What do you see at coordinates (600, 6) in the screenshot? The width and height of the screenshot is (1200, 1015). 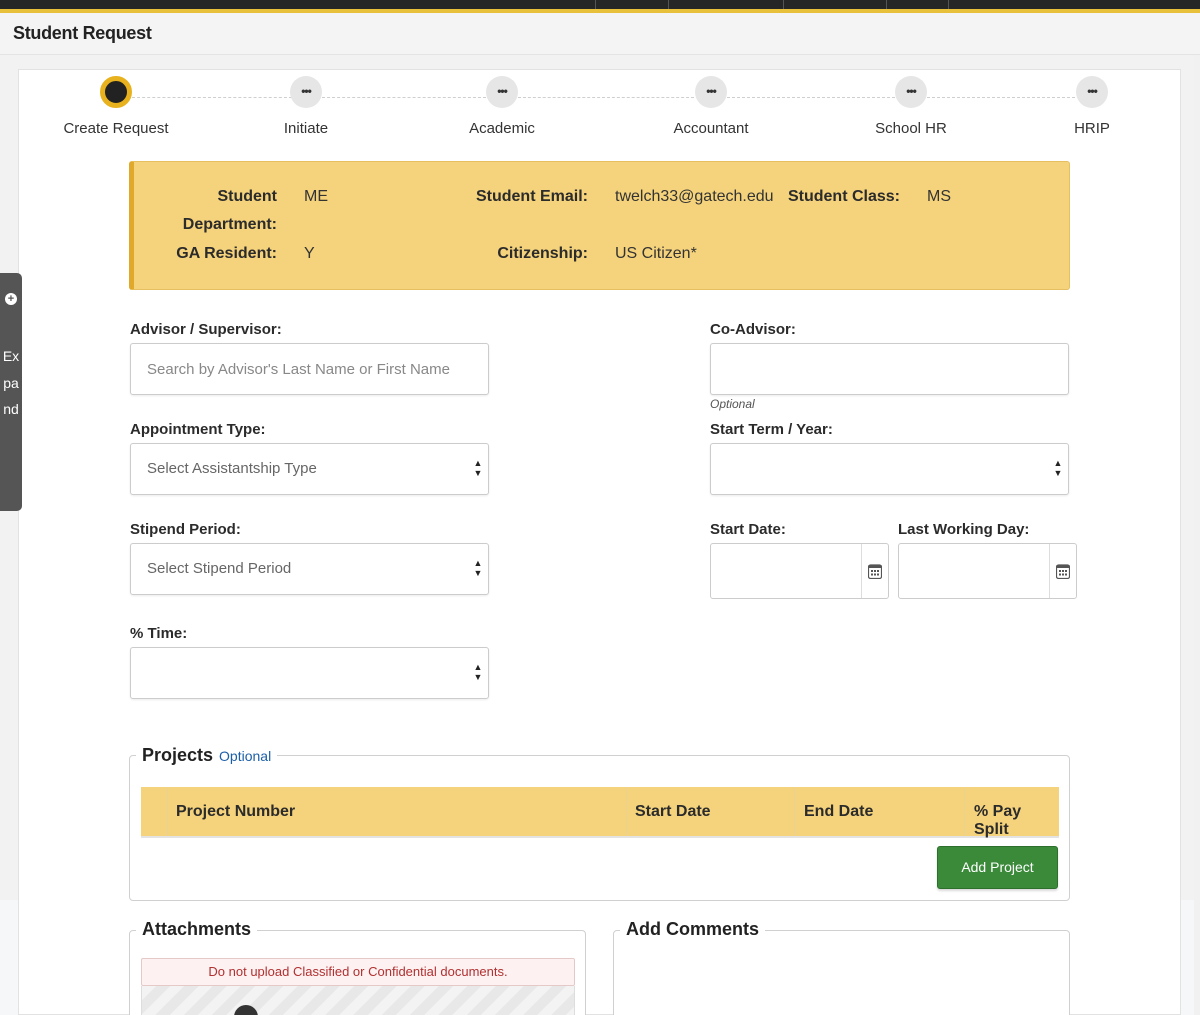 I see `top-navigation-bar` at bounding box center [600, 6].